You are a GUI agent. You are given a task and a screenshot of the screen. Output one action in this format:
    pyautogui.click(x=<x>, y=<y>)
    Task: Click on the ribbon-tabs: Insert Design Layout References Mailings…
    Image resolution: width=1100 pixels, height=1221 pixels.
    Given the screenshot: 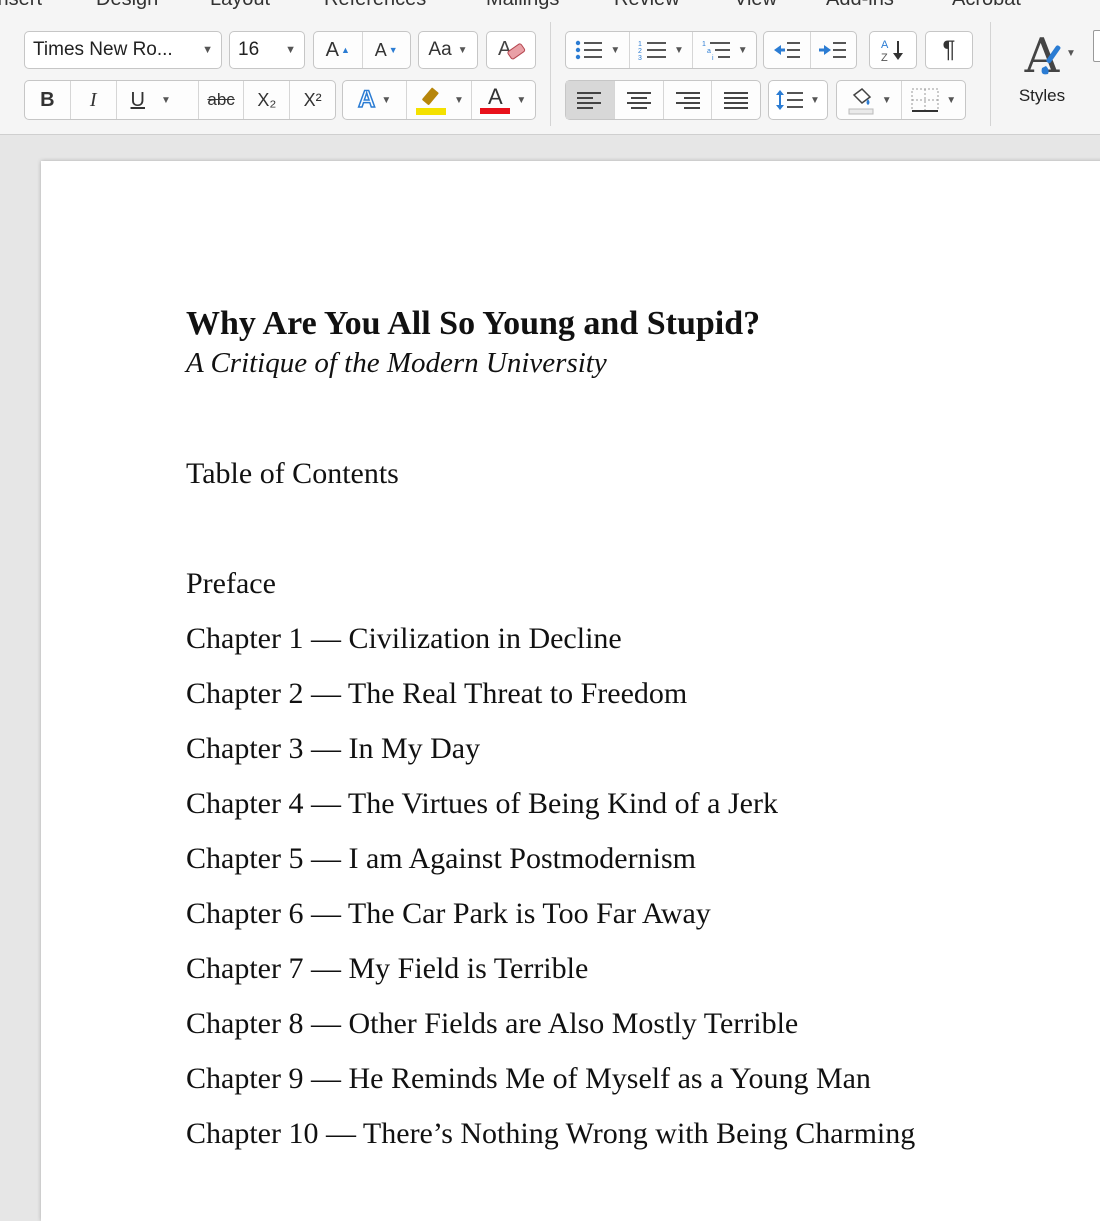 What is the action you would take?
    pyautogui.click(x=550, y=6)
    